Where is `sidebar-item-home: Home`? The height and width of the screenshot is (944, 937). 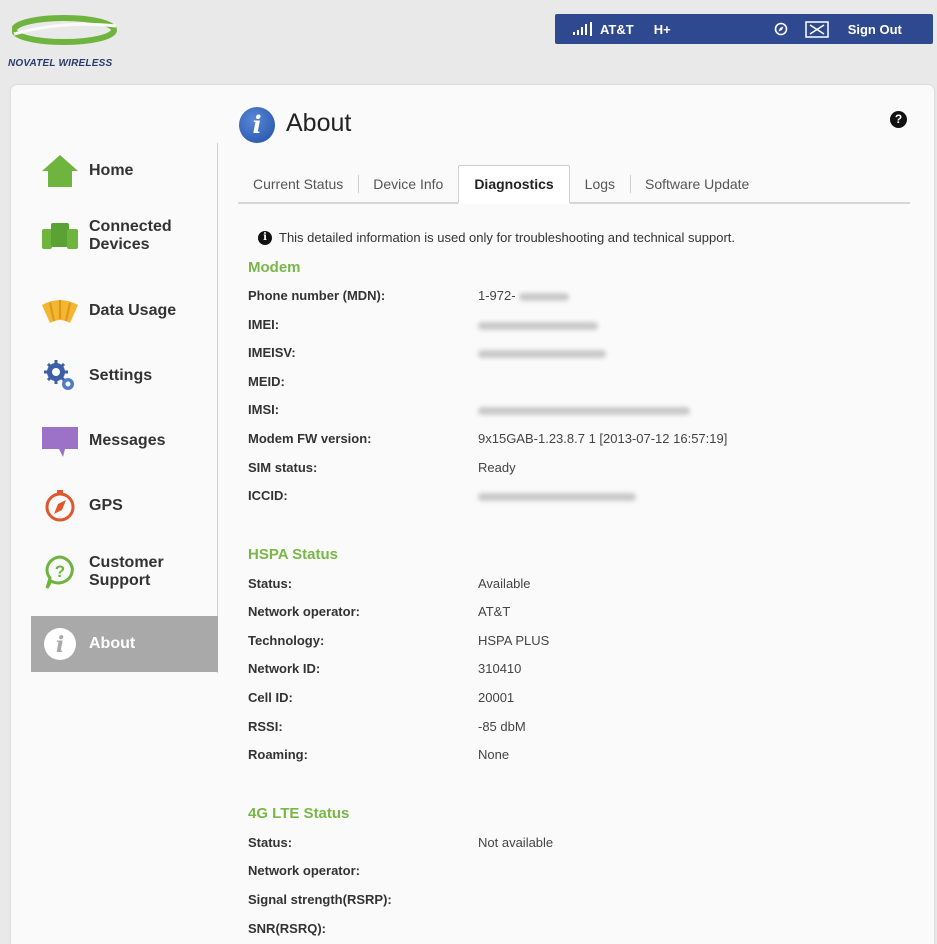
sidebar-item-home: Home is located at coordinates (124, 171).